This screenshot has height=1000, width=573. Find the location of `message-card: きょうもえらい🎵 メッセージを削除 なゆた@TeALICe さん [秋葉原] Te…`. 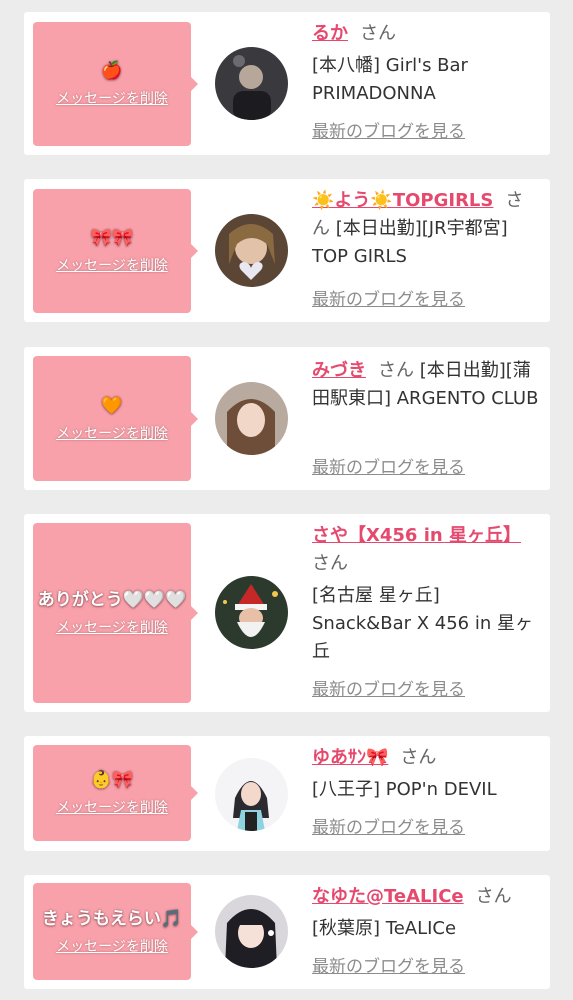

message-card: きょうもえらい🎵 メッセージを削除 なゆた@TeALICe さん [秋葉原] Te… is located at coordinates (287, 932).